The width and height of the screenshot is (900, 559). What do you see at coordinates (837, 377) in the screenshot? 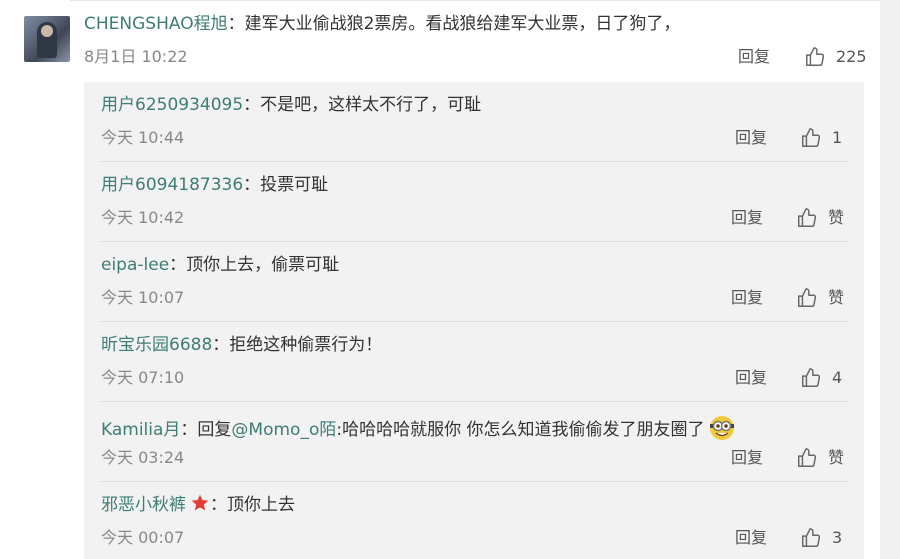
I see `like-count: 4` at bounding box center [837, 377].